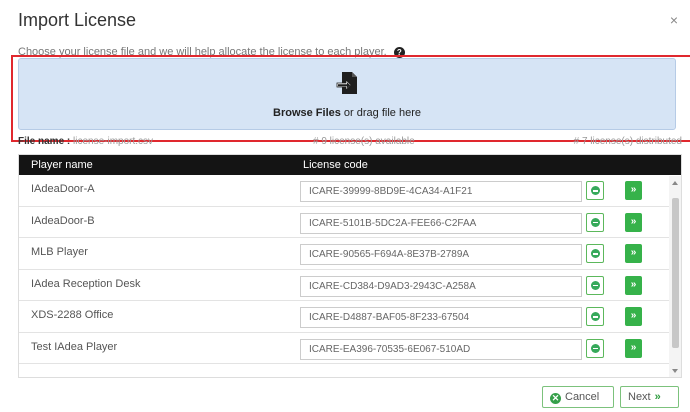  I want to click on column-header-code: License code, so click(335, 165).